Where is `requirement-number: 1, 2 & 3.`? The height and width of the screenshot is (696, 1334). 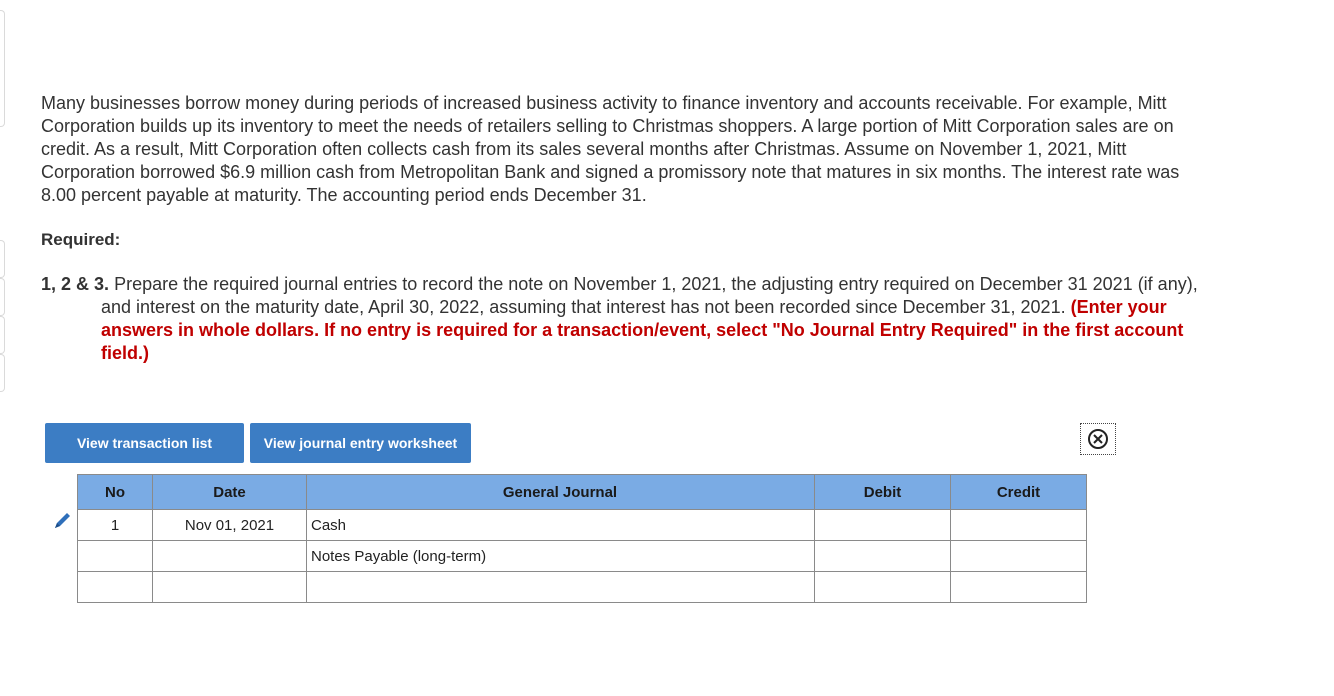 requirement-number: 1, 2 & 3. is located at coordinates (75, 284).